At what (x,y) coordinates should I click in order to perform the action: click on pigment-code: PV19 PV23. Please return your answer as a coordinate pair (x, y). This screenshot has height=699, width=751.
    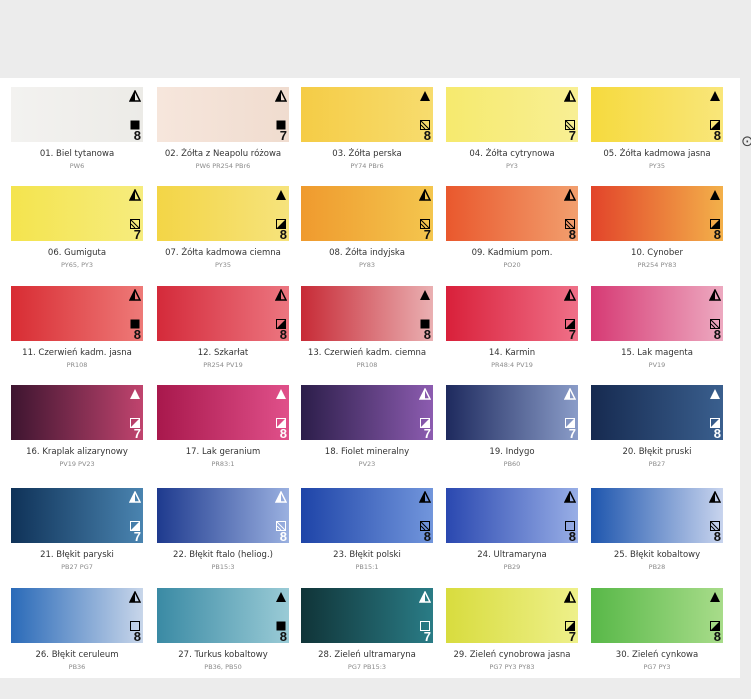
    Looking at the image, I should click on (77, 464).